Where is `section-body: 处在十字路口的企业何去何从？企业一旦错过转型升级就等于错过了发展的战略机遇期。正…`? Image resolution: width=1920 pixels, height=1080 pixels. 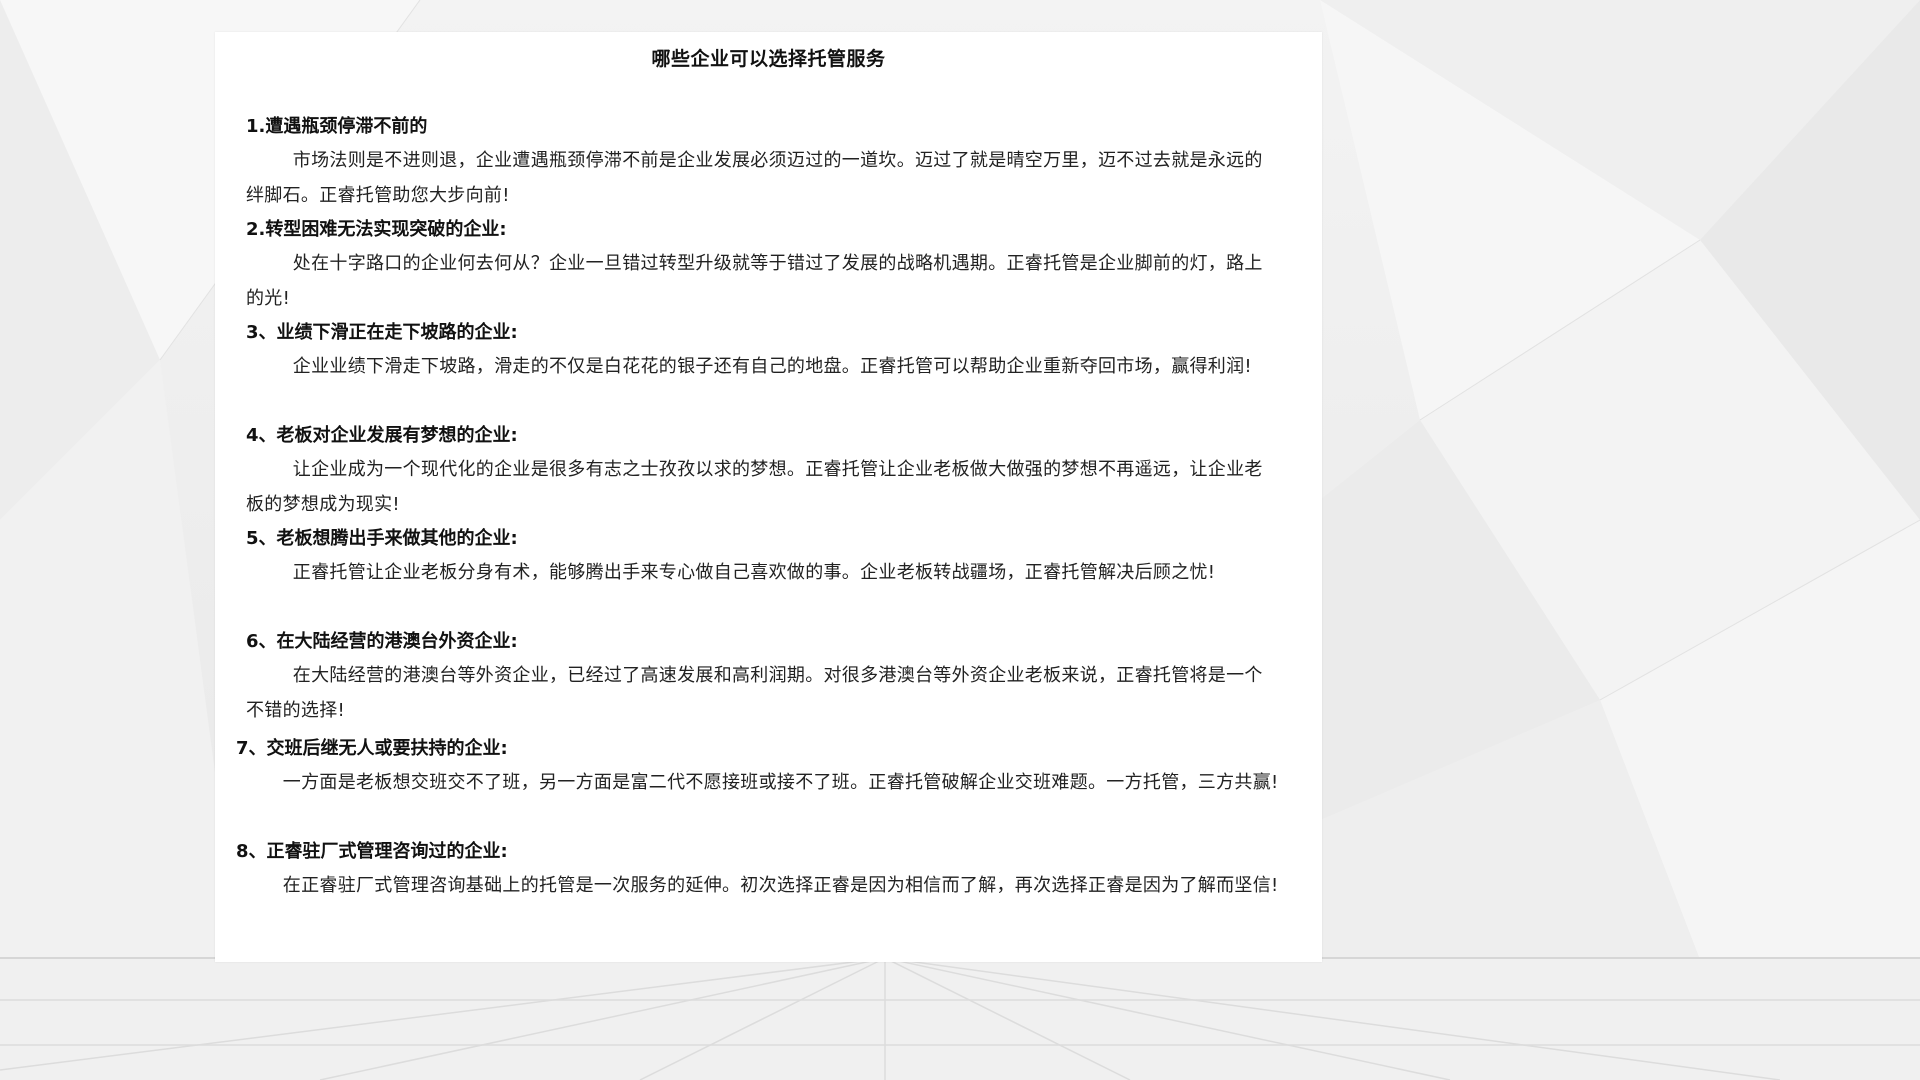 section-body: 处在十字路口的企业何去何从？企业一旦错过转型升级就等于错过了发展的战略机遇期。正… is located at coordinates (754, 281).